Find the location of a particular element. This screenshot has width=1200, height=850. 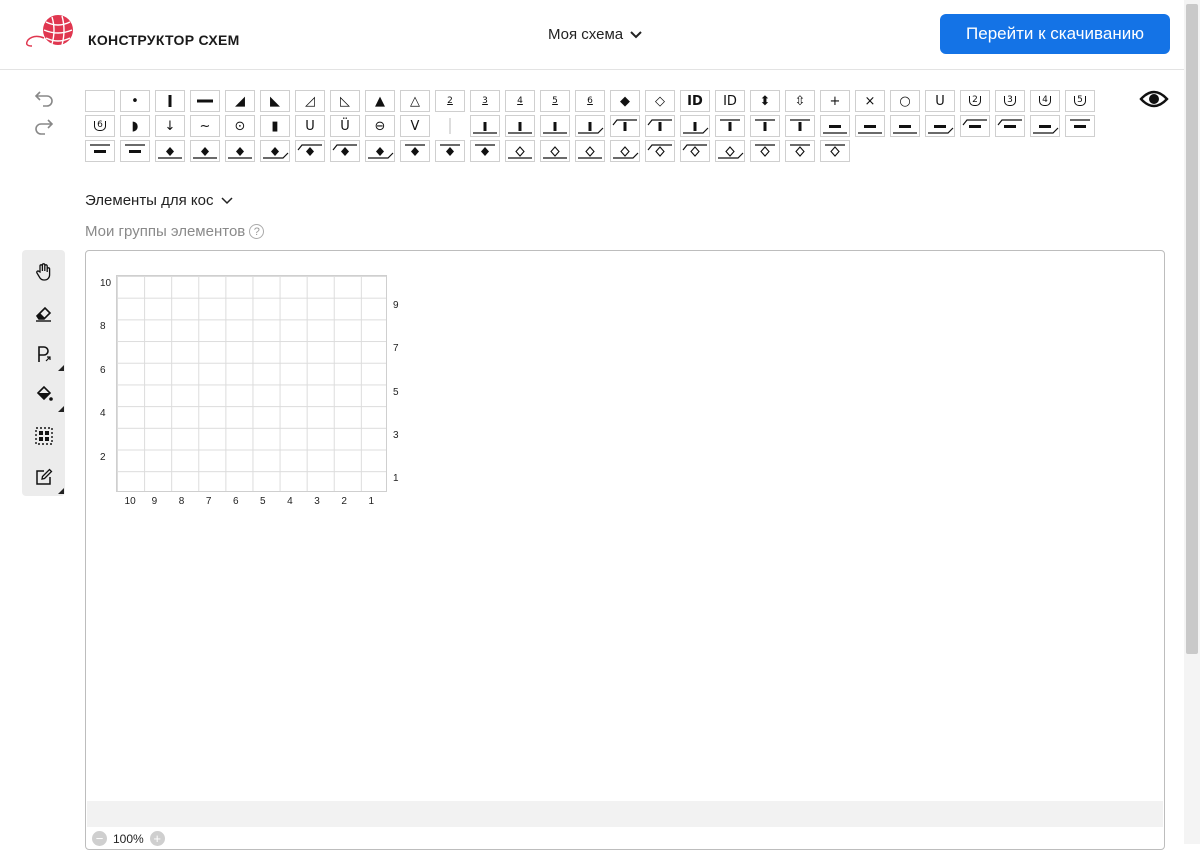

symbol-tri-left: ◣ is located at coordinates (275, 101).